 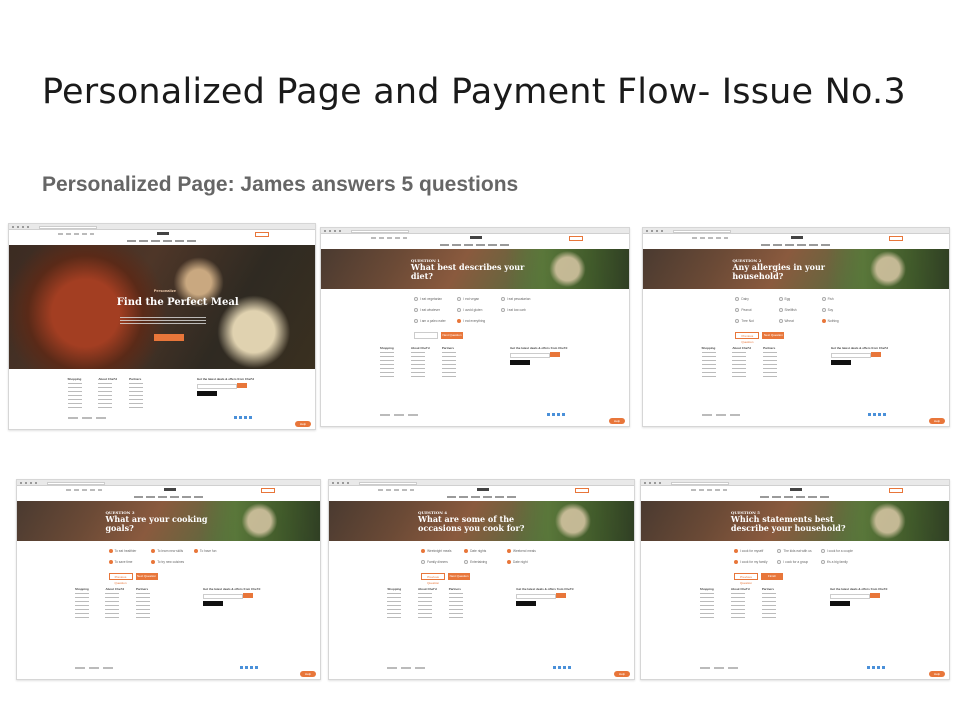 I want to click on answer-option: To try new cuisines, so click(x=167, y=562).